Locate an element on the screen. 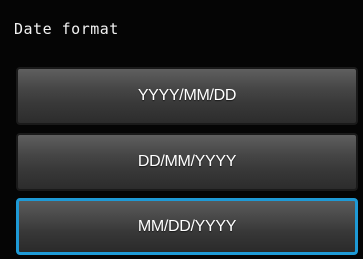  option-label: DD/MM/YYYY is located at coordinates (187, 161).